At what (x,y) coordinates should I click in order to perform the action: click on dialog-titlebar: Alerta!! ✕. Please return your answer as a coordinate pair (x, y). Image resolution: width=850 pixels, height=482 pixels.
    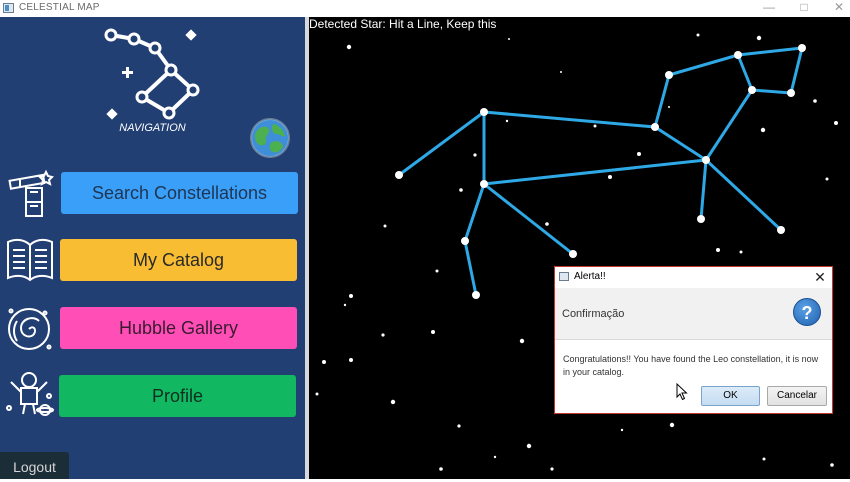
    Looking at the image, I should click on (693, 277).